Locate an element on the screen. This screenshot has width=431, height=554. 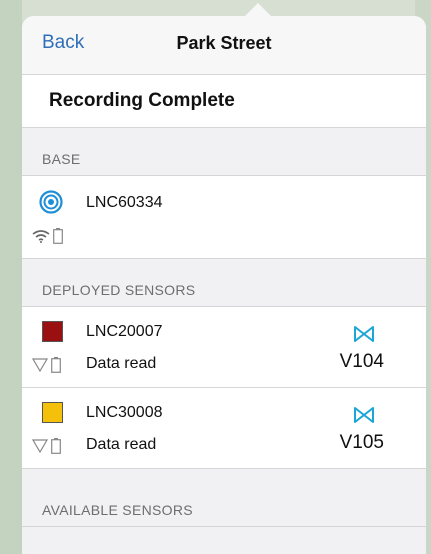
wifi-icon is located at coordinates (41, 236).